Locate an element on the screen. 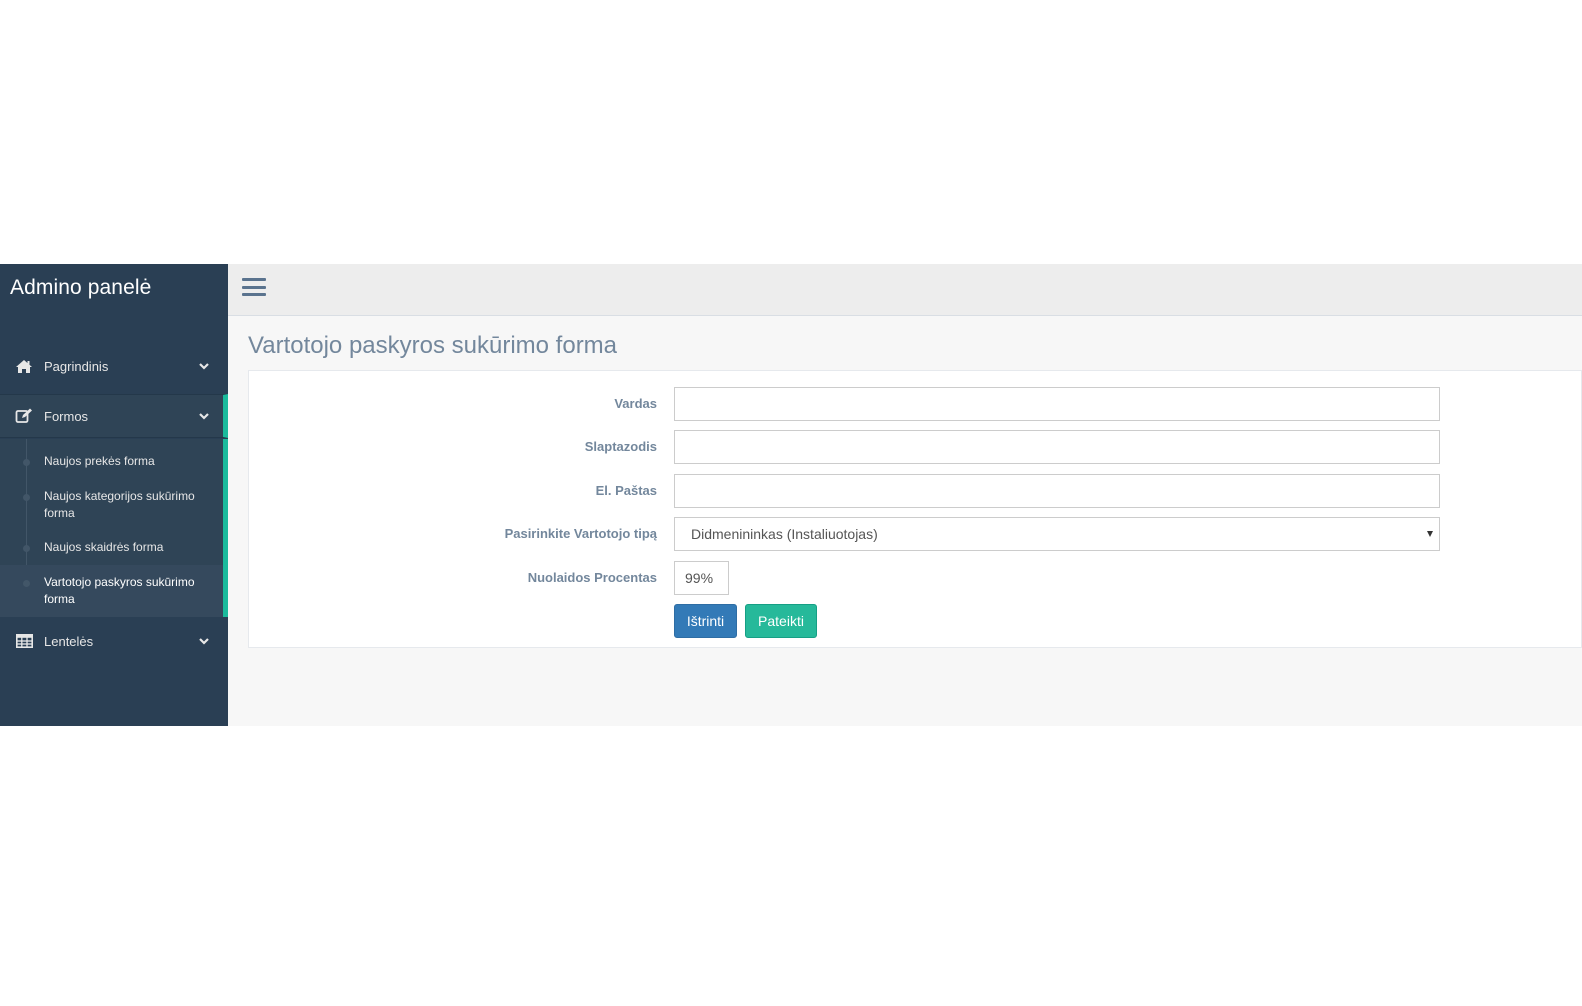 The image size is (1582, 1006). sidebar-item-label: Pagrindinis is located at coordinates (76, 366).